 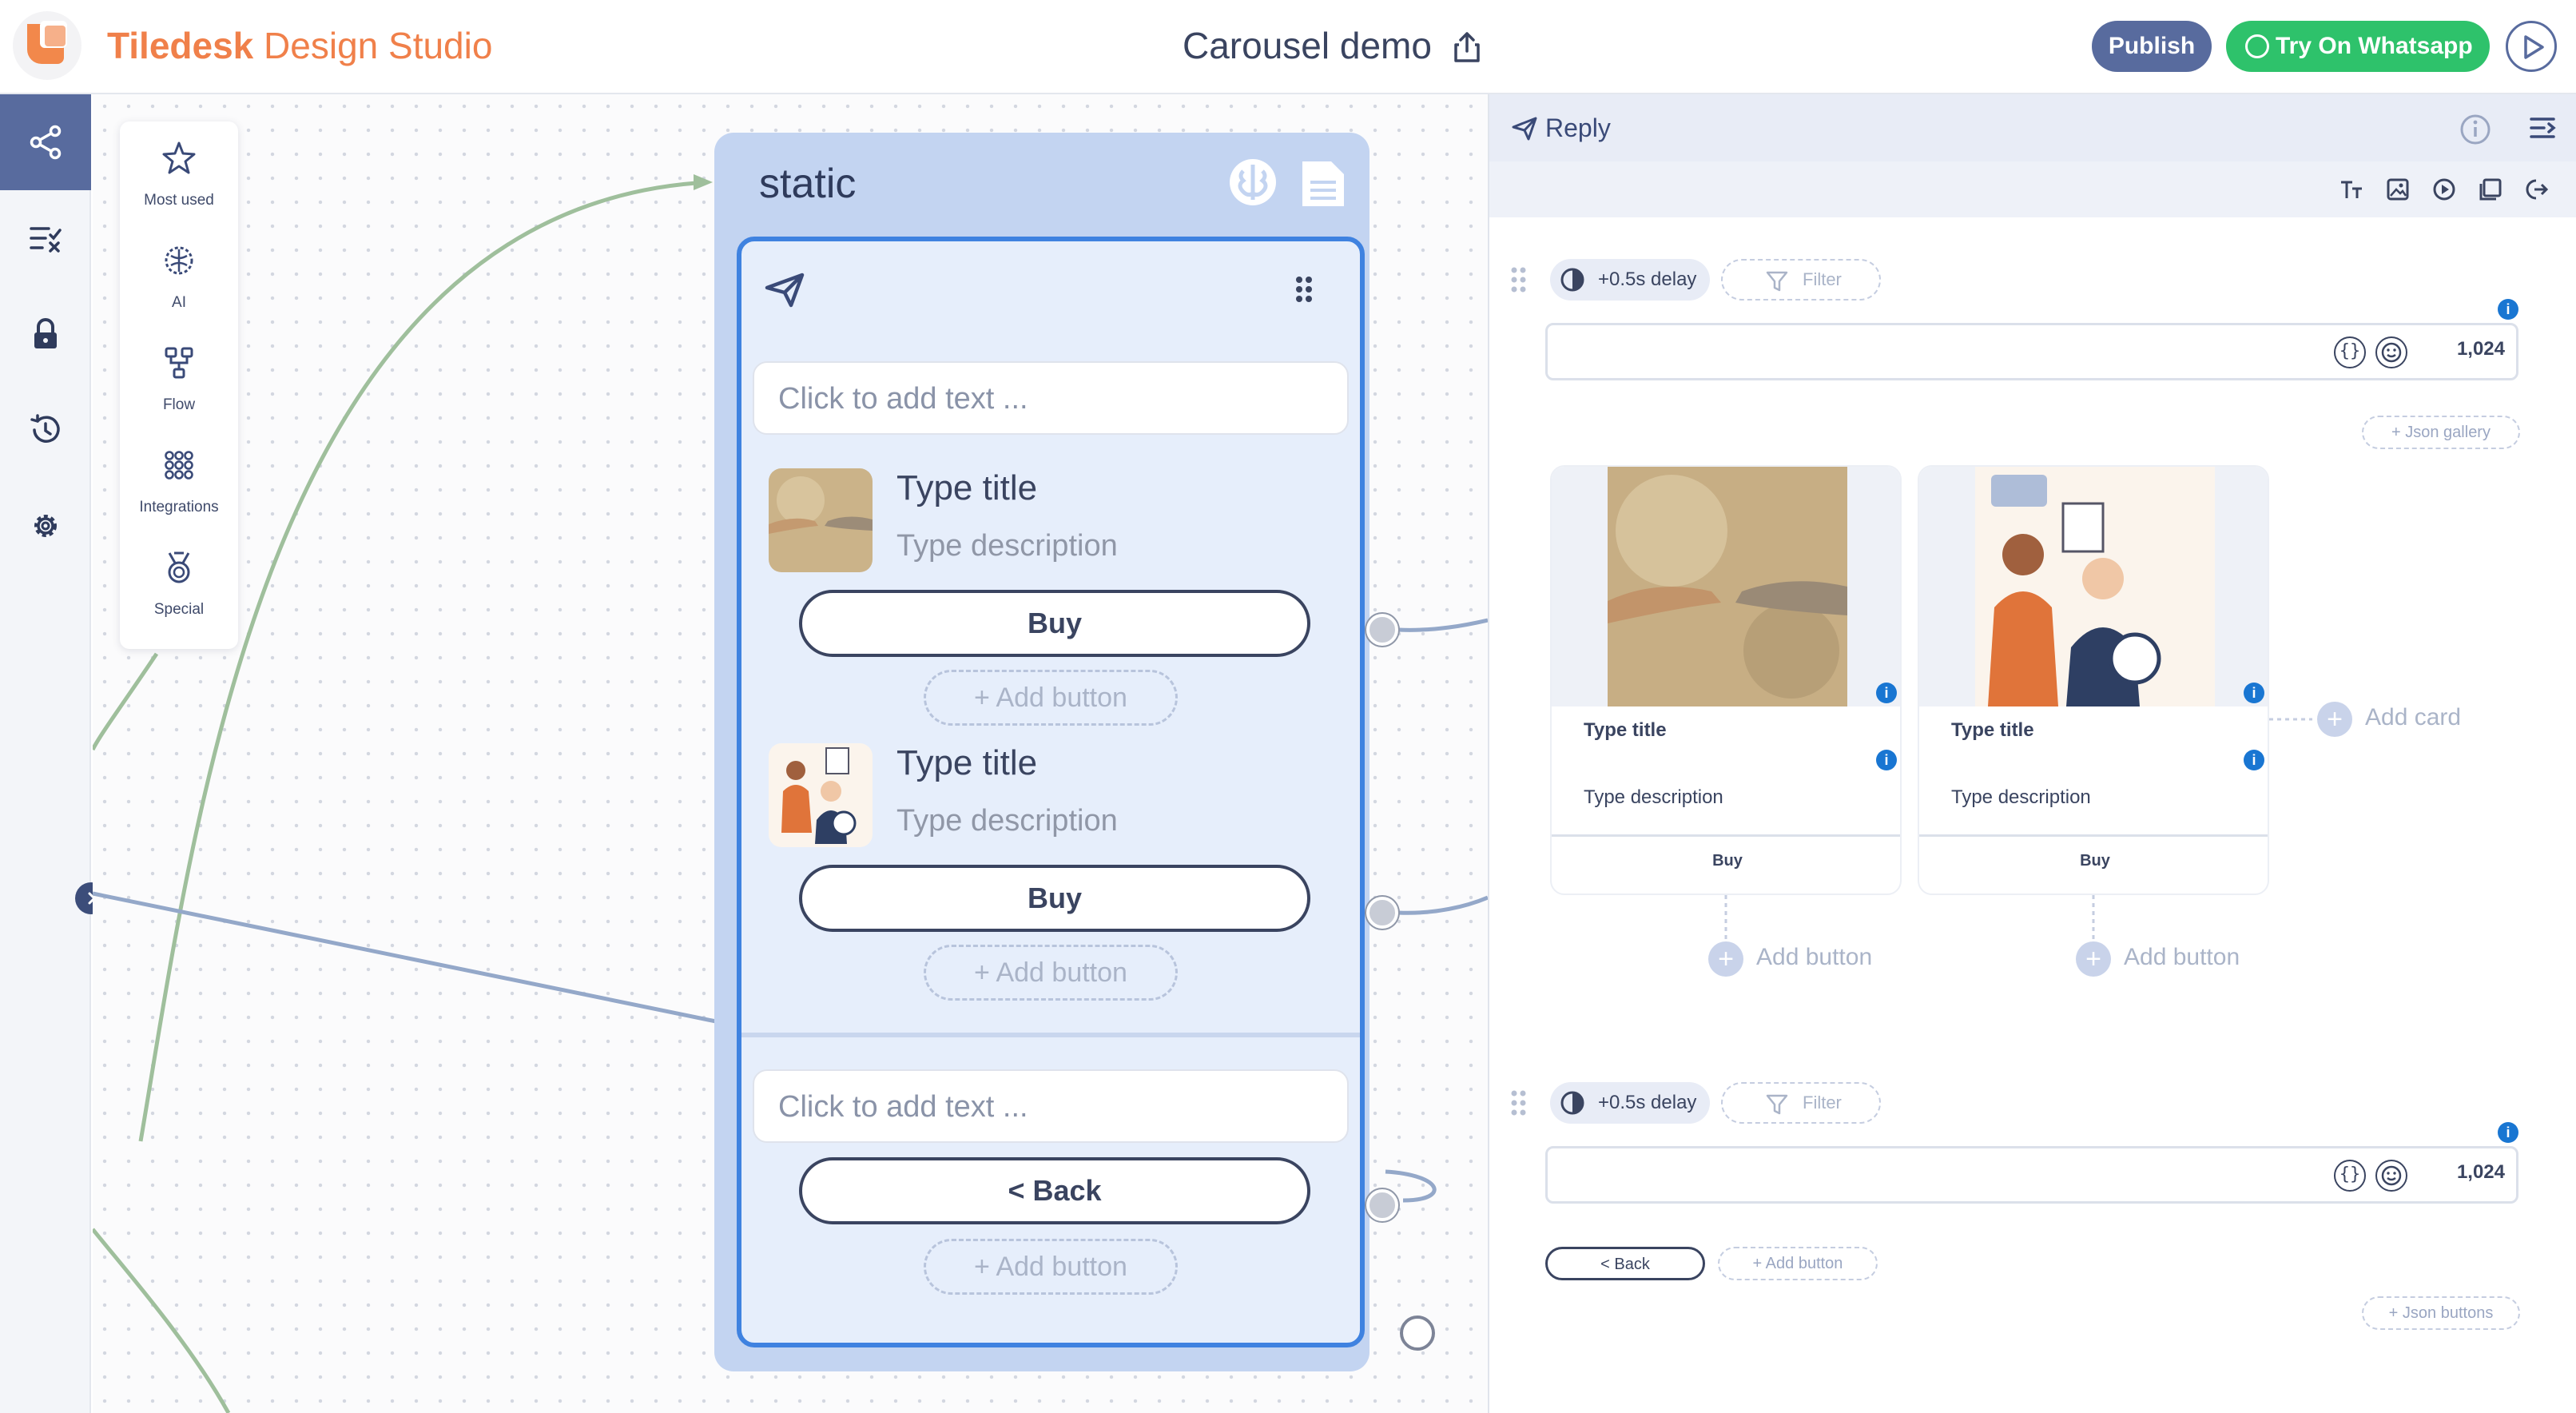 I want to click on divider, so click(x=1050, y=1035).